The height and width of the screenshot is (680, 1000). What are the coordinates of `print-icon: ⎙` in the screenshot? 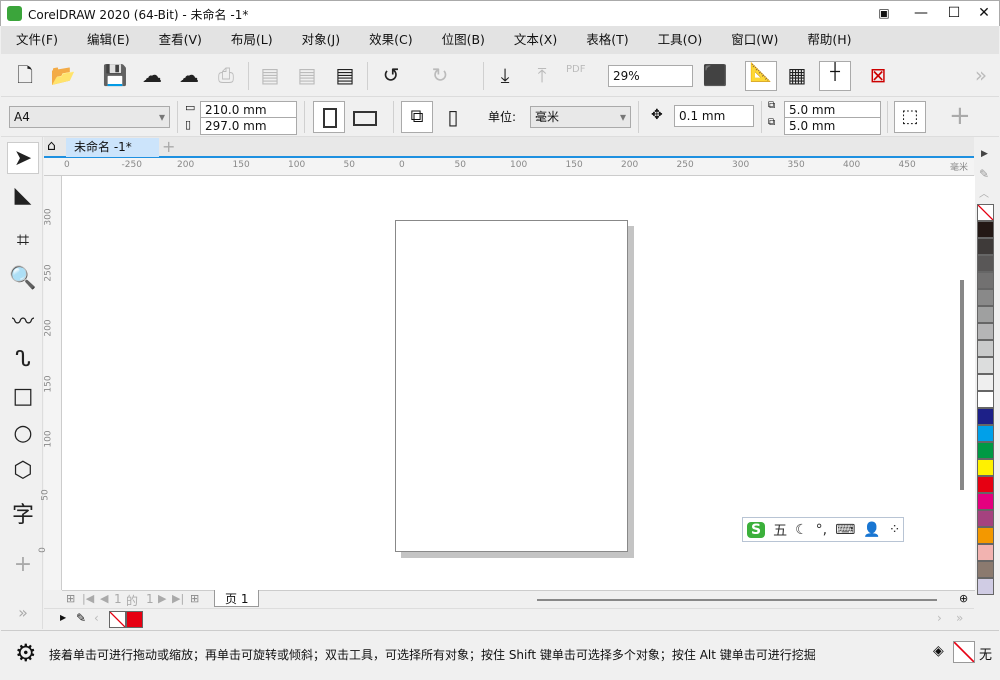 It's located at (226, 75).